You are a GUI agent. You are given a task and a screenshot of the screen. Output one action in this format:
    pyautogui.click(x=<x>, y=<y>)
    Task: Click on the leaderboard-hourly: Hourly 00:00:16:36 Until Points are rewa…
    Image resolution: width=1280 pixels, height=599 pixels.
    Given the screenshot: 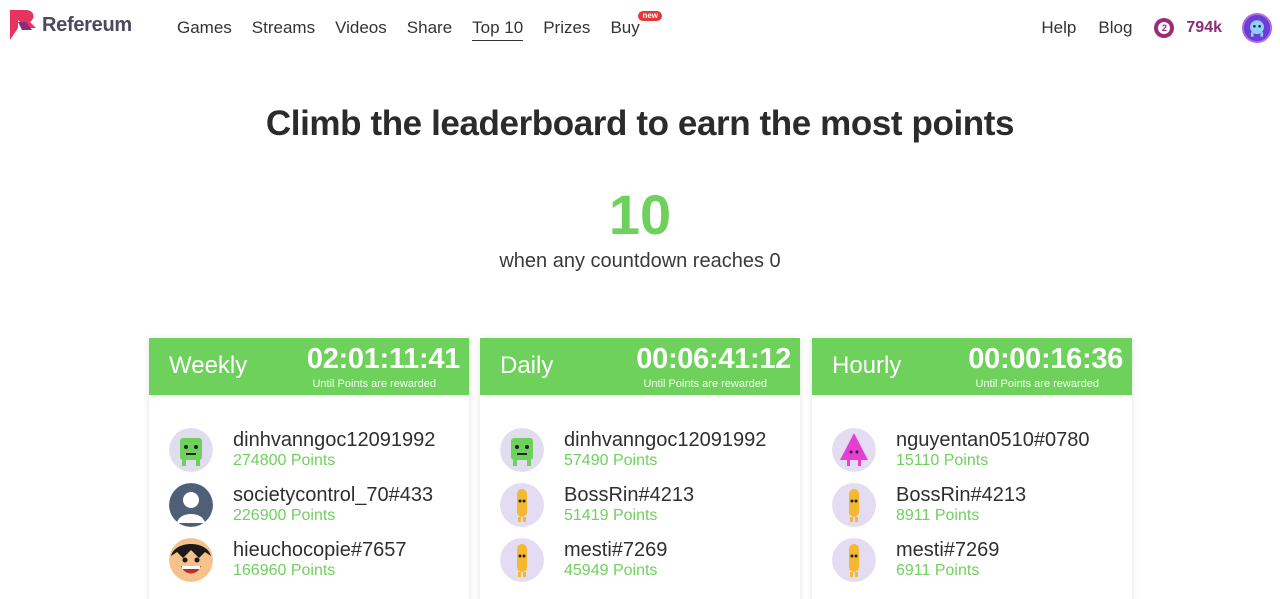 What is the action you would take?
    pyautogui.click(x=972, y=468)
    